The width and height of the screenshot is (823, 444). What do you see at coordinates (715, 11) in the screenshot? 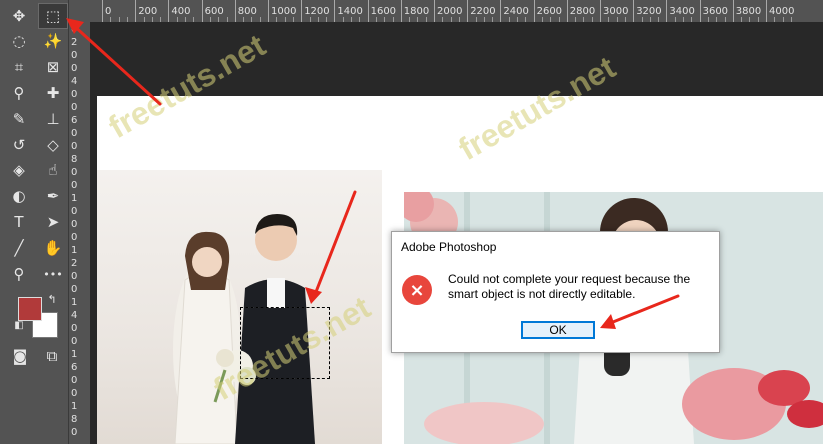
I see `ruler-label: 3600` at bounding box center [715, 11].